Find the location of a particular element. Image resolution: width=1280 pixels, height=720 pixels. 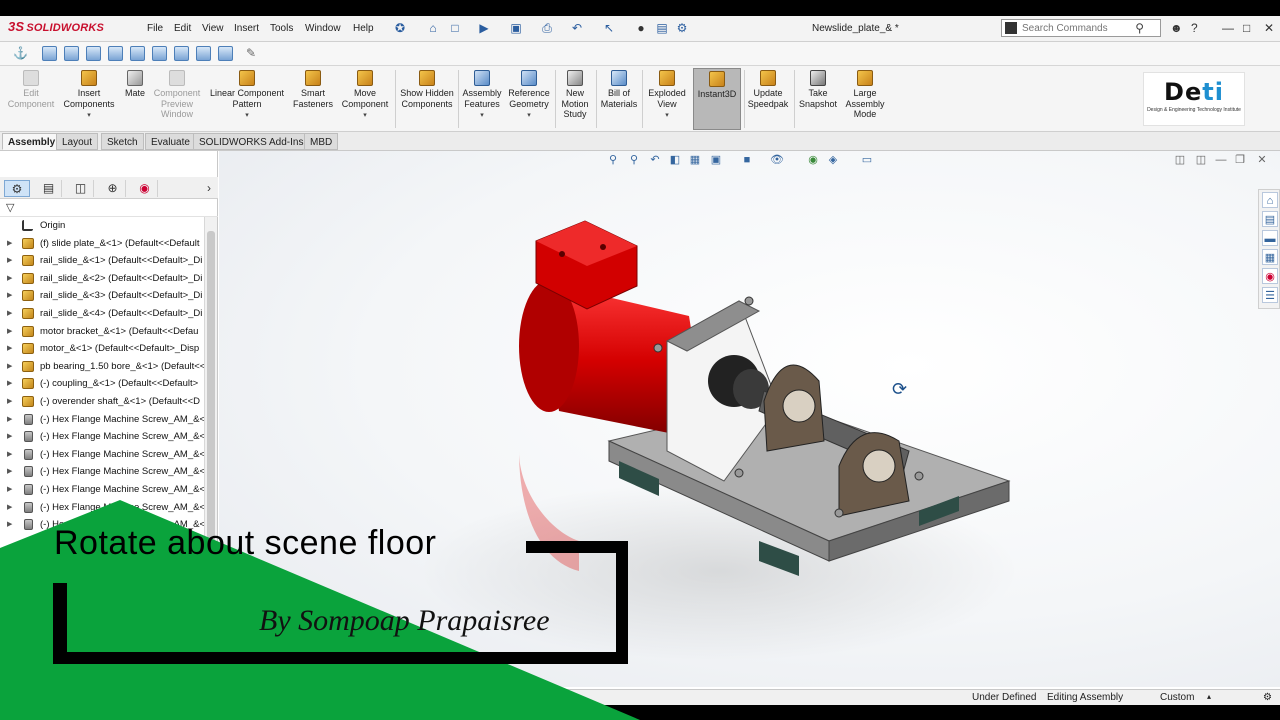

menu-file: File is located at coordinates (155, 28).